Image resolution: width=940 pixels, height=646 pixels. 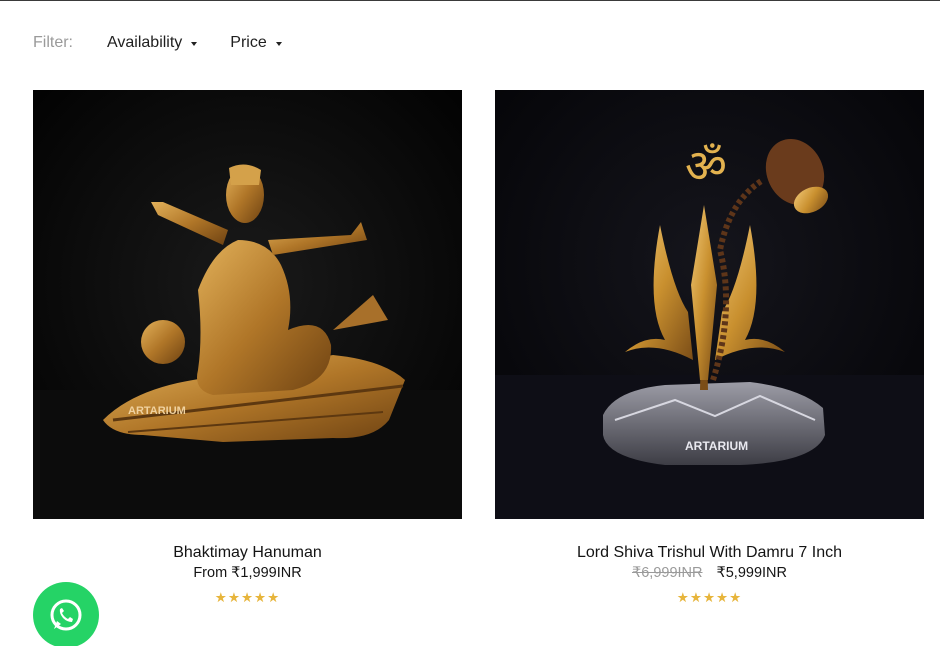 What do you see at coordinates (145, 42) in the screenshot?
I see `availability-filter-label: Availability` at bounding box center [145, 42].